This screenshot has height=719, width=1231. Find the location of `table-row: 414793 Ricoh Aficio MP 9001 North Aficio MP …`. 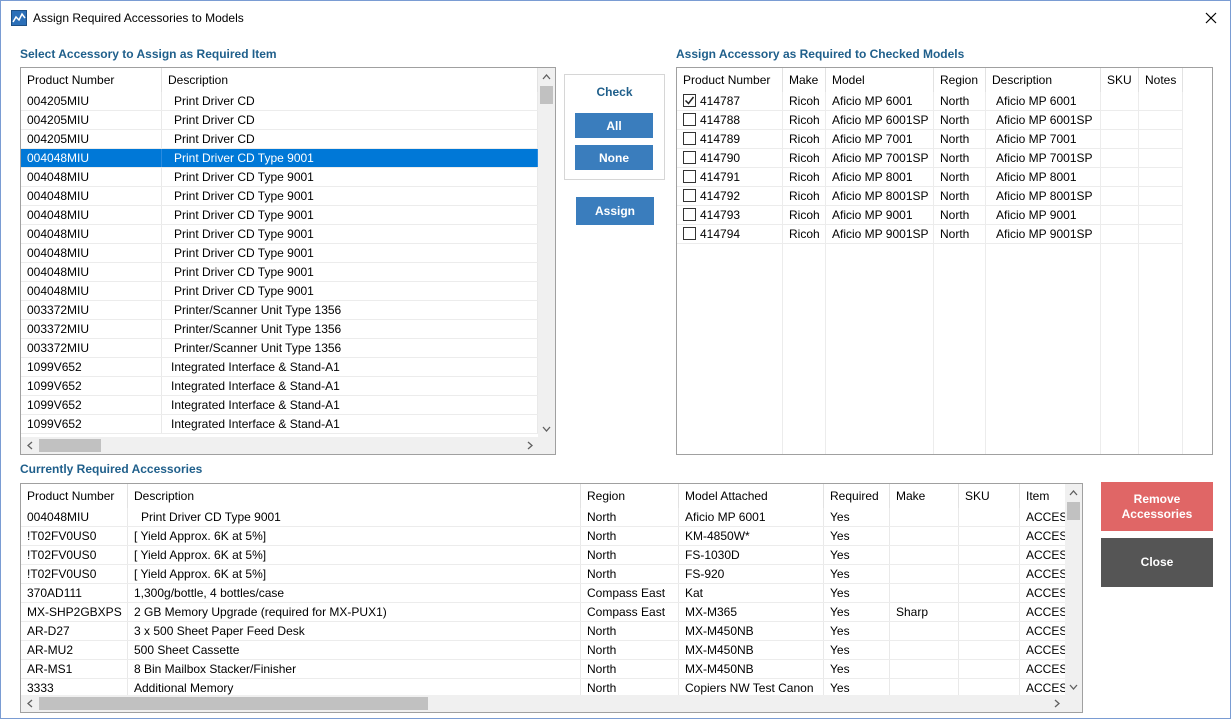

table-row: 414793 Ricoh Aficio MP 9001 North Aficio MP … is located at coordinates (930, 215).